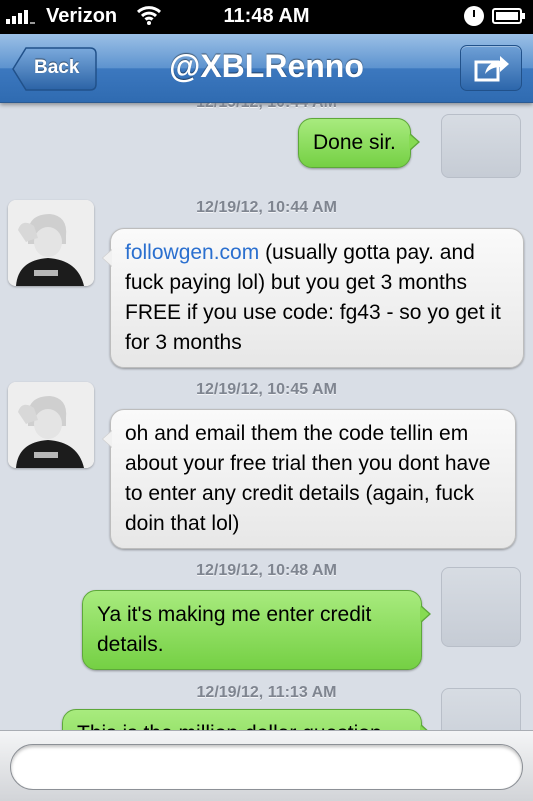 This screenshot has height=801, width=533. I want to click on share-icon, so click(491, 69).